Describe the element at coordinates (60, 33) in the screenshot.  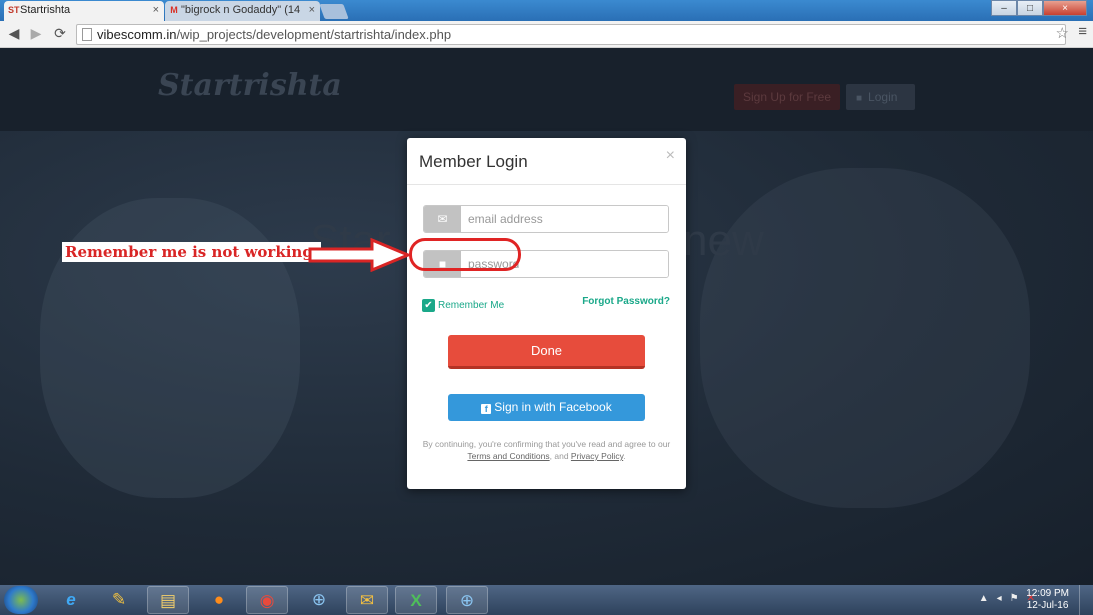
I see `reload-icon: ⟳` at that location.